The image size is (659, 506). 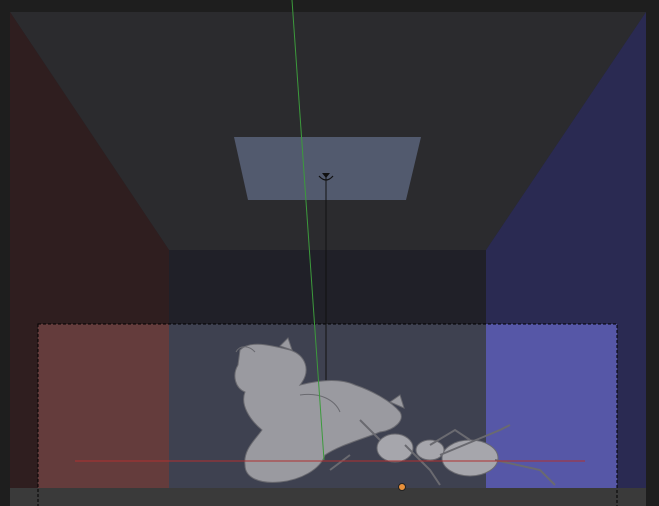 What do you see at coordinates (103, 406) in the screenshot?
I see `render-left-wall` at bounding box center [103, 406].